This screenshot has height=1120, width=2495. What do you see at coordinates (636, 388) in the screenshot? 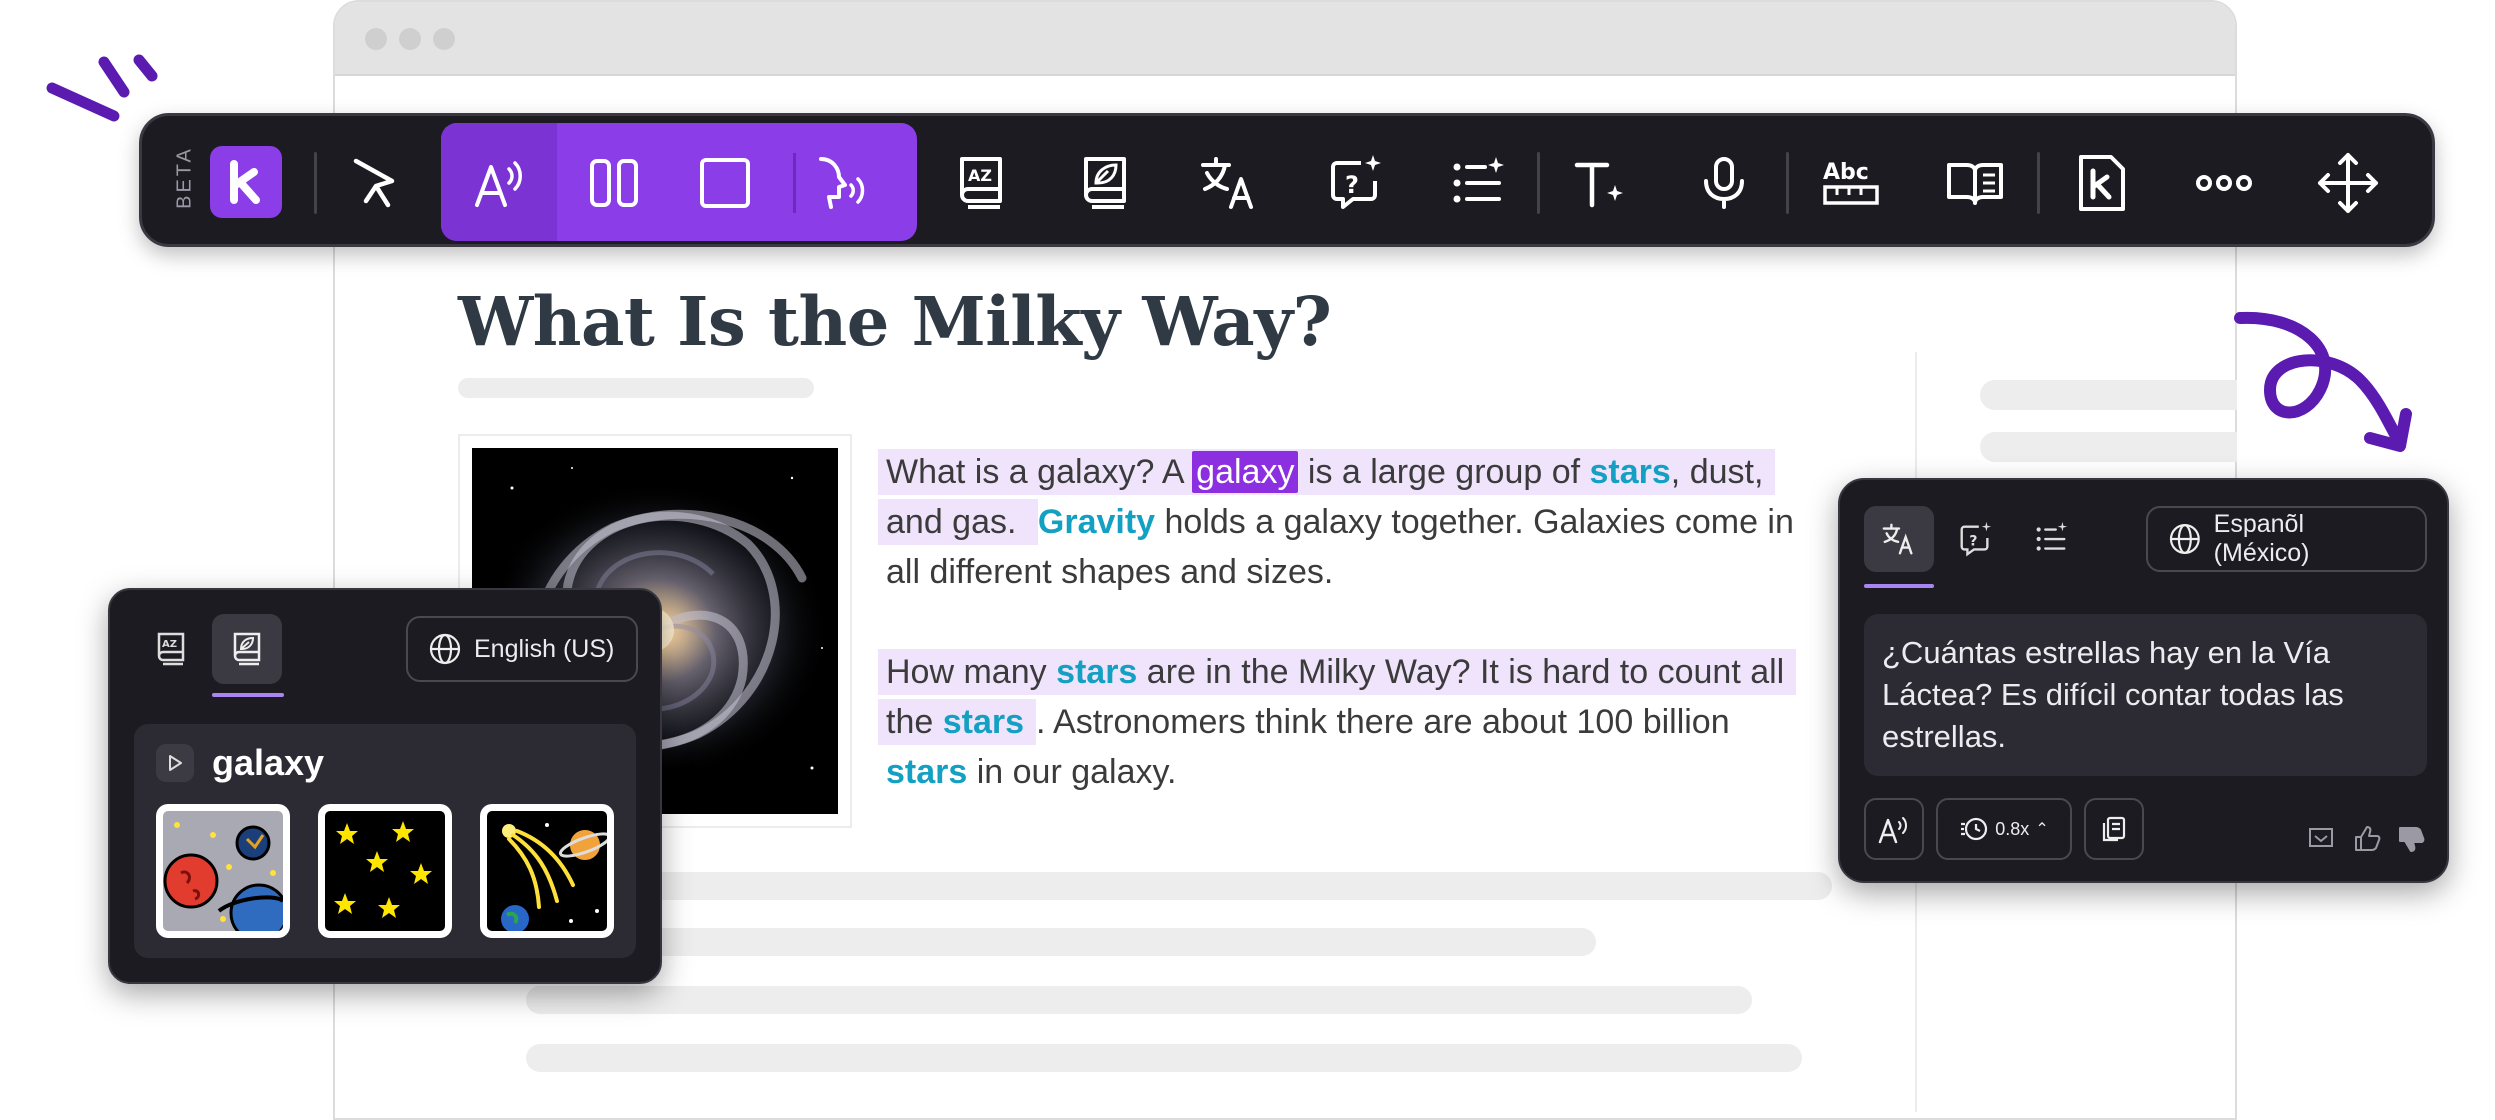
I see `subtitle-placeholder` at bounding box center [636, 388].